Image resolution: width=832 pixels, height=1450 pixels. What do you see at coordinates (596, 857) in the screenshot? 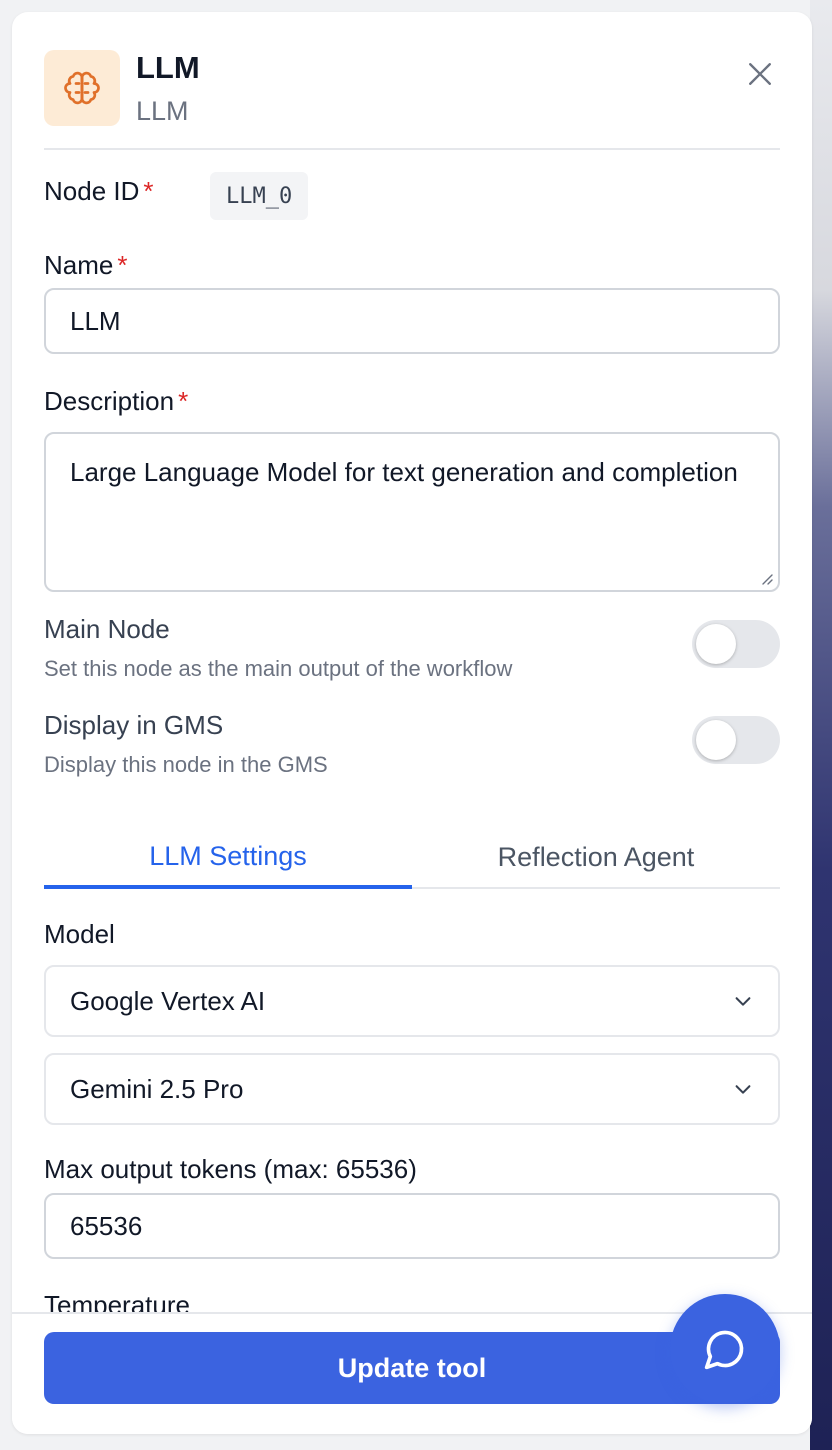
I see `tab-reflection-agent: Reflection Agent` at bounding box center [596, 857].